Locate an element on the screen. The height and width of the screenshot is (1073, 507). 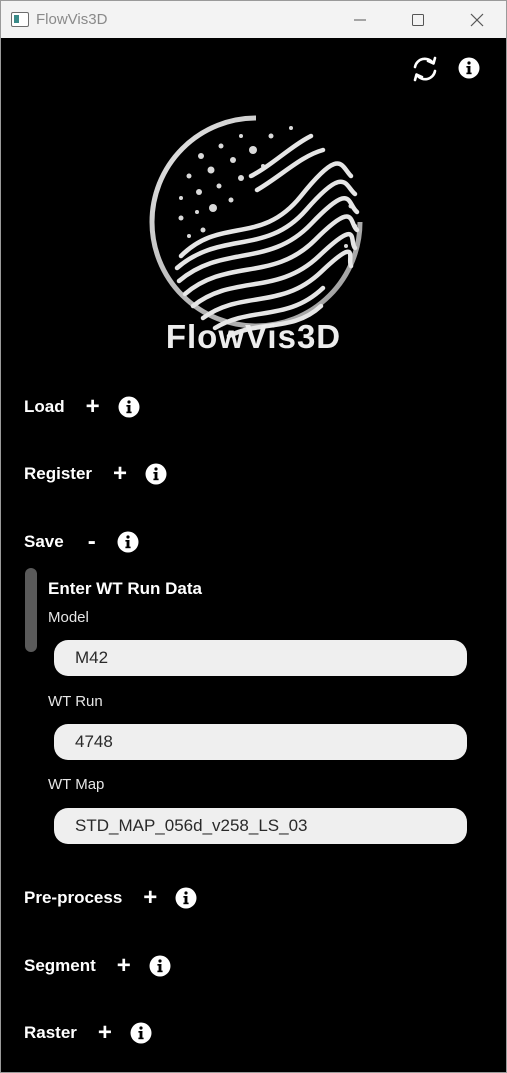
wt-run-label: WT Run is located at coordinates (75, 701).